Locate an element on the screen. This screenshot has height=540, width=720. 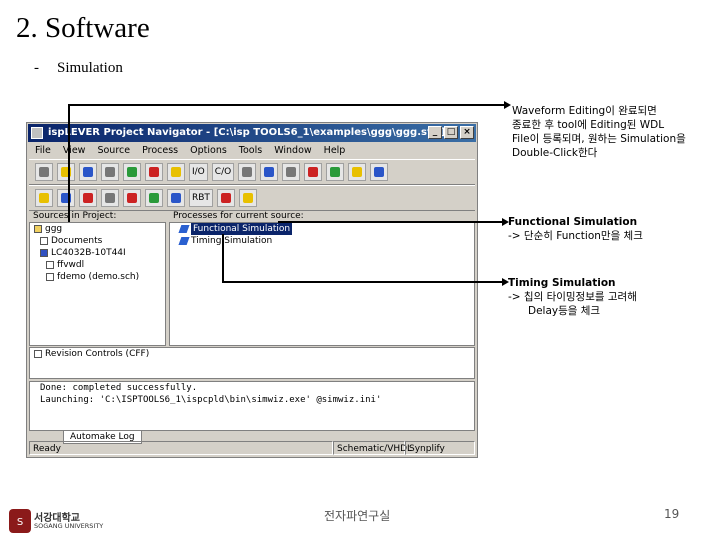
edit-icon is located at coordinates (176, 172).